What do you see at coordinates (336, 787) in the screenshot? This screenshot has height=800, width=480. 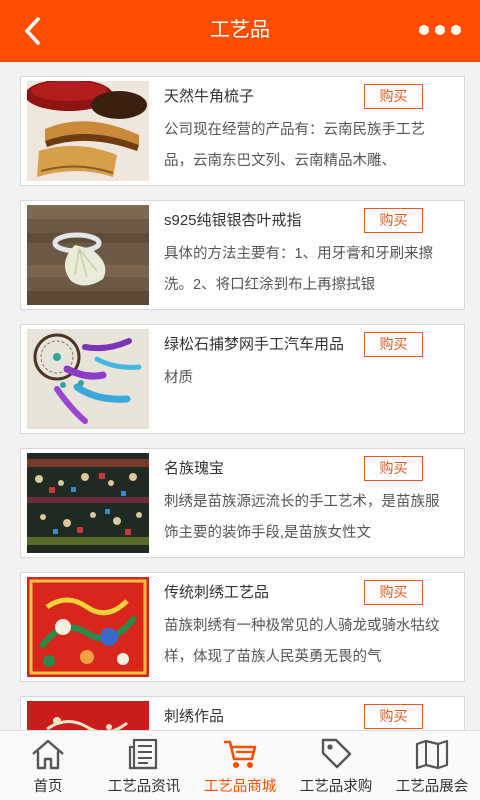 I see `tab-label: 工艺品求购` at bounding box center [336, 787].